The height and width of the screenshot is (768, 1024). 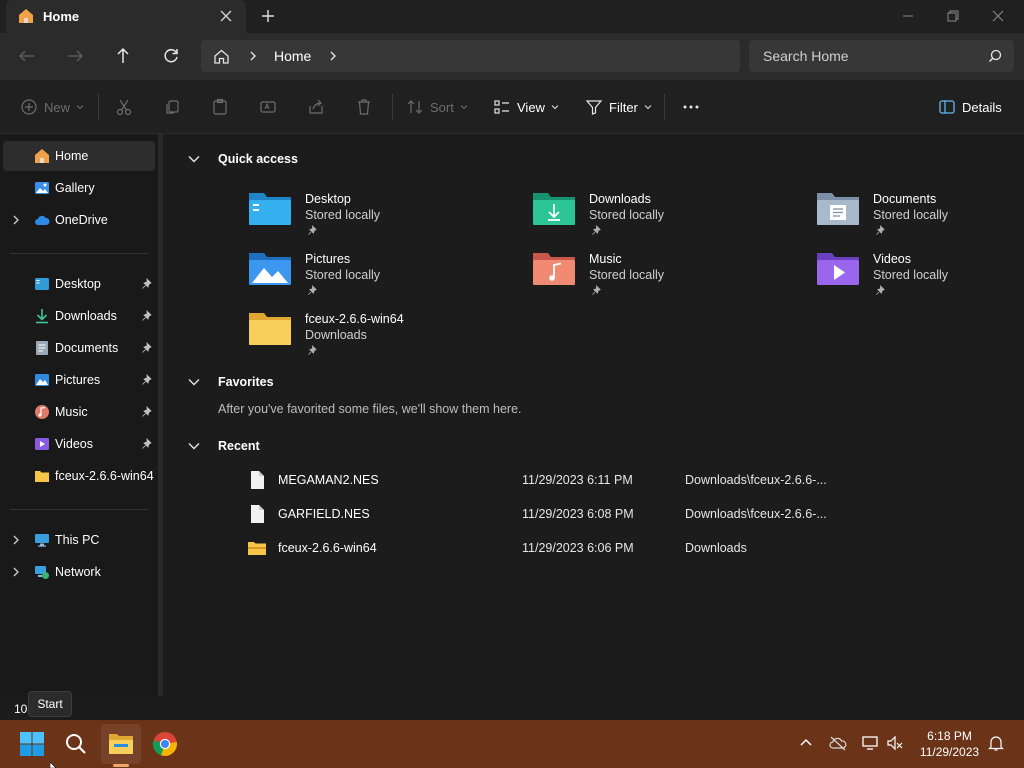 I want to click on sidebar-item-label: Music, so click(x=71, y=412).